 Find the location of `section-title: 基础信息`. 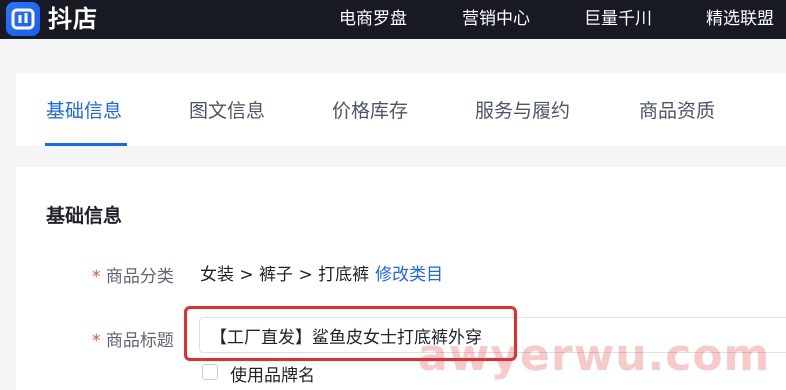

section-title: 基础信息 is located at coordinates (84, 216).